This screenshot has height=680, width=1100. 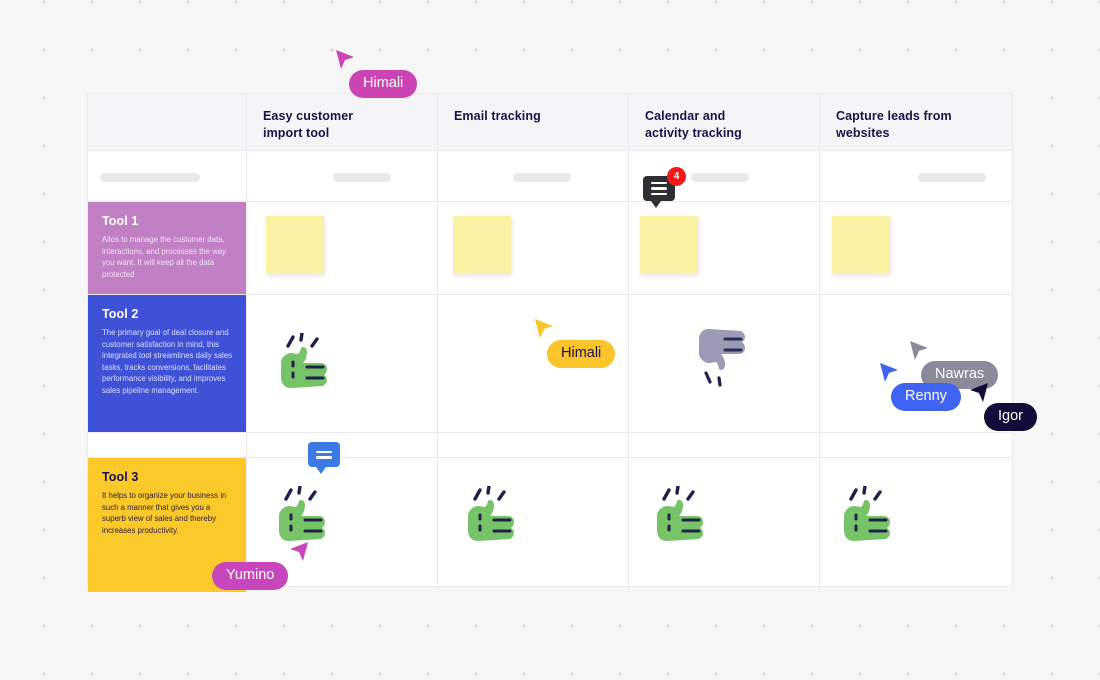 What do you see at coordinates (308, 116) in the screenshot?
I see `header-label-line1: Easy customer` at bounding box center [308, 116].